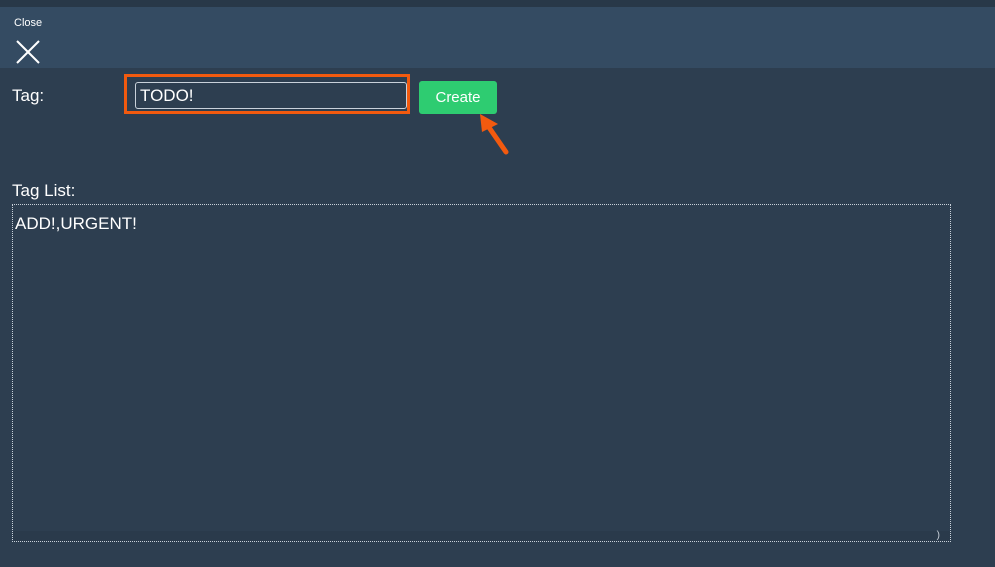 This screenshot has height=567, width=995. Describe the element at coordinates (44, 190) in the screenshot. I see `tag-list-label: Tag List:` at that location.